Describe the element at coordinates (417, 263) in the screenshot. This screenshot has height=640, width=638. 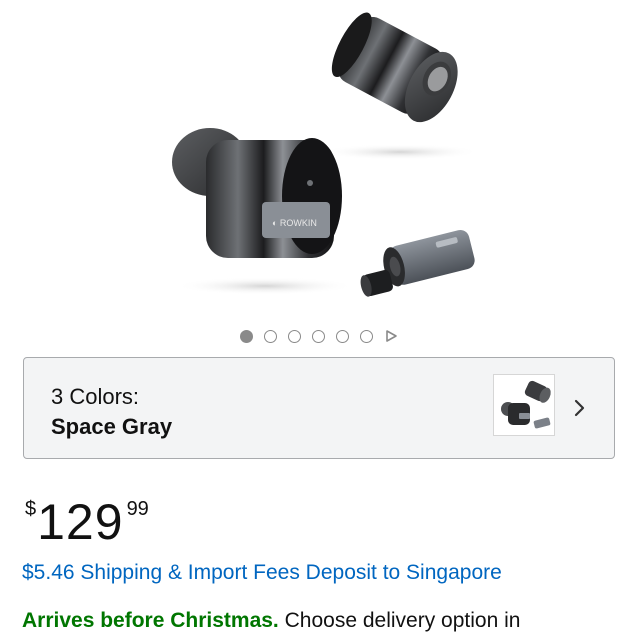
I see `charging-case` at that location.